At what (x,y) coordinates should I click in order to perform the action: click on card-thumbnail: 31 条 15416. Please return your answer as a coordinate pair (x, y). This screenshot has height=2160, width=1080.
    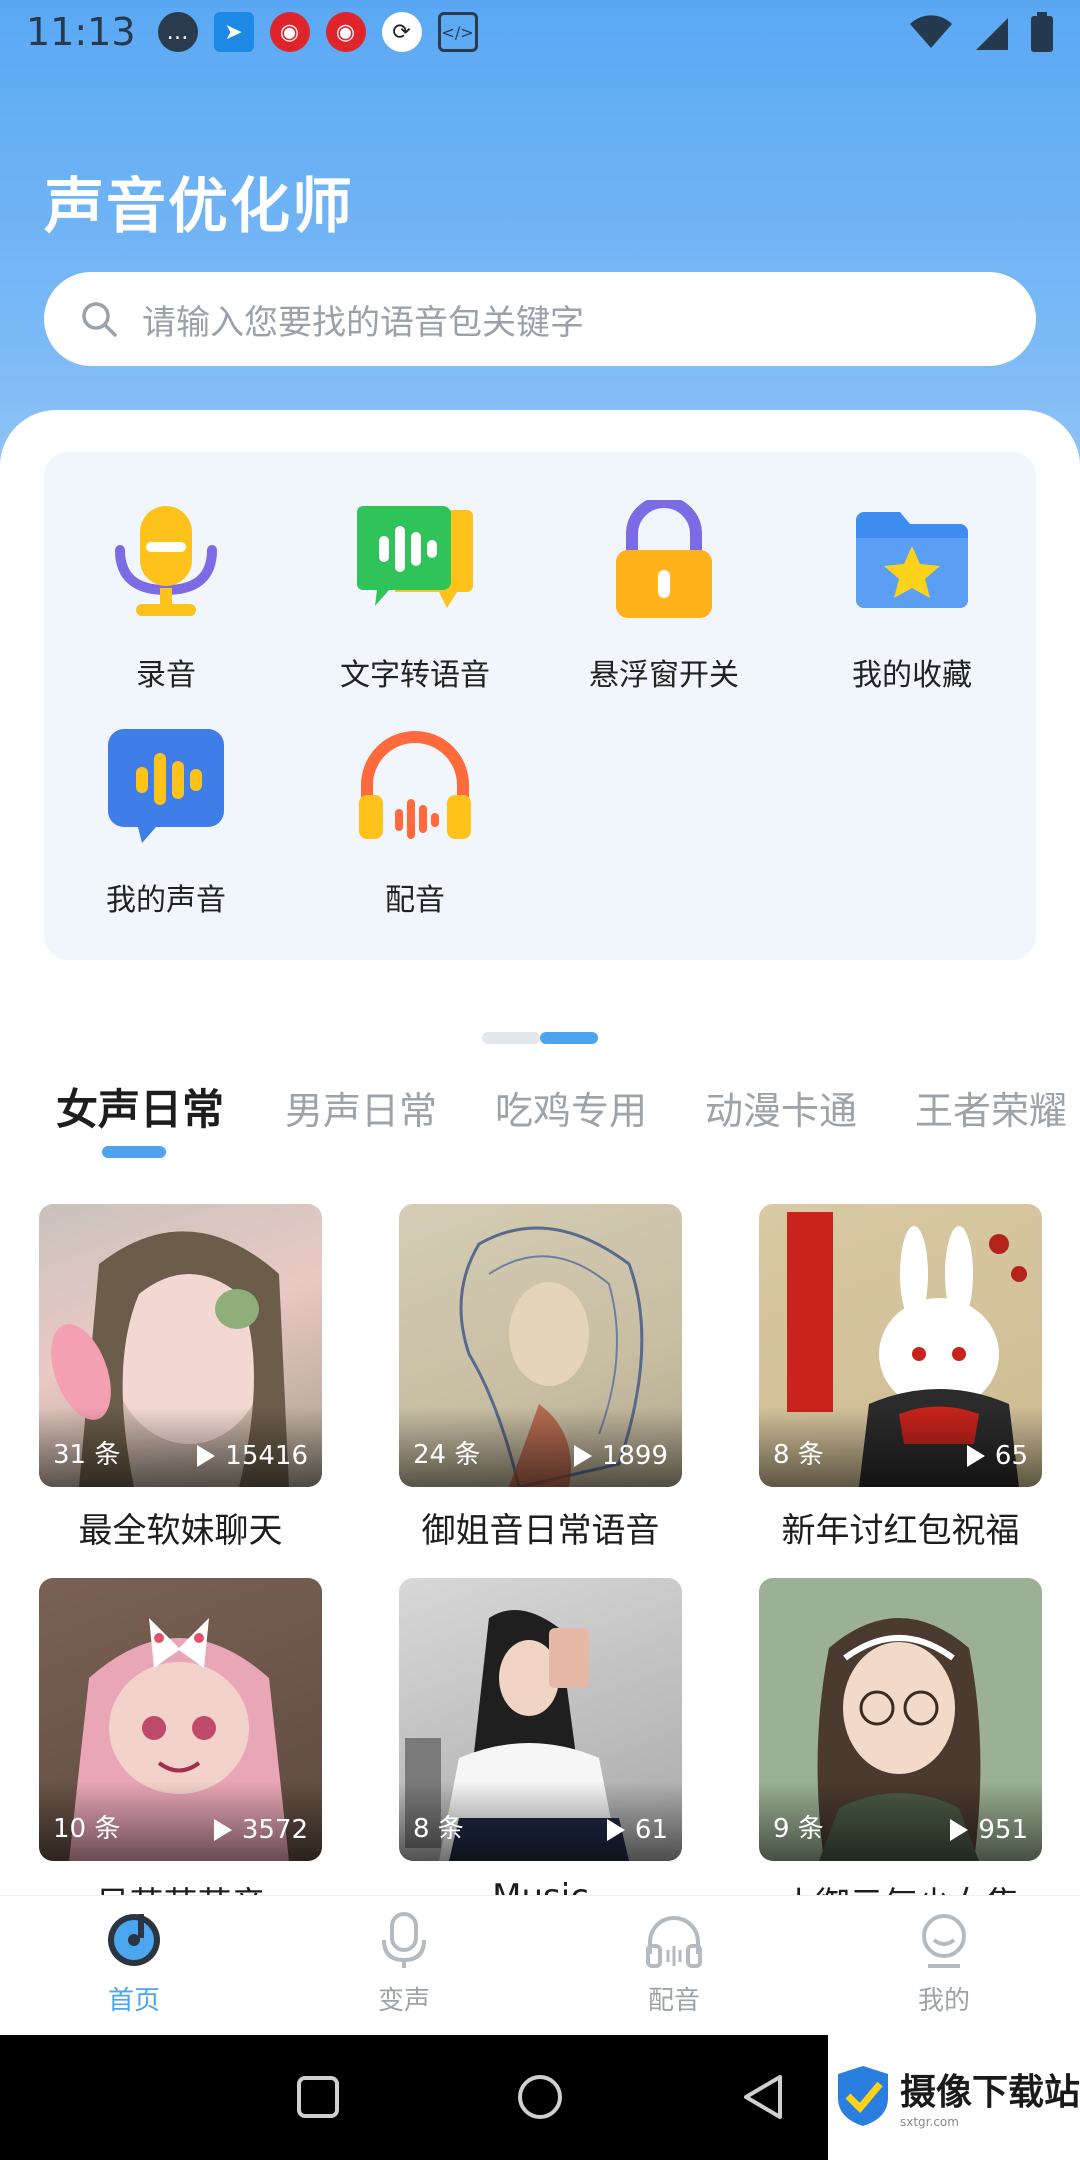
    Looking at the image, I should click on (180, 1345).